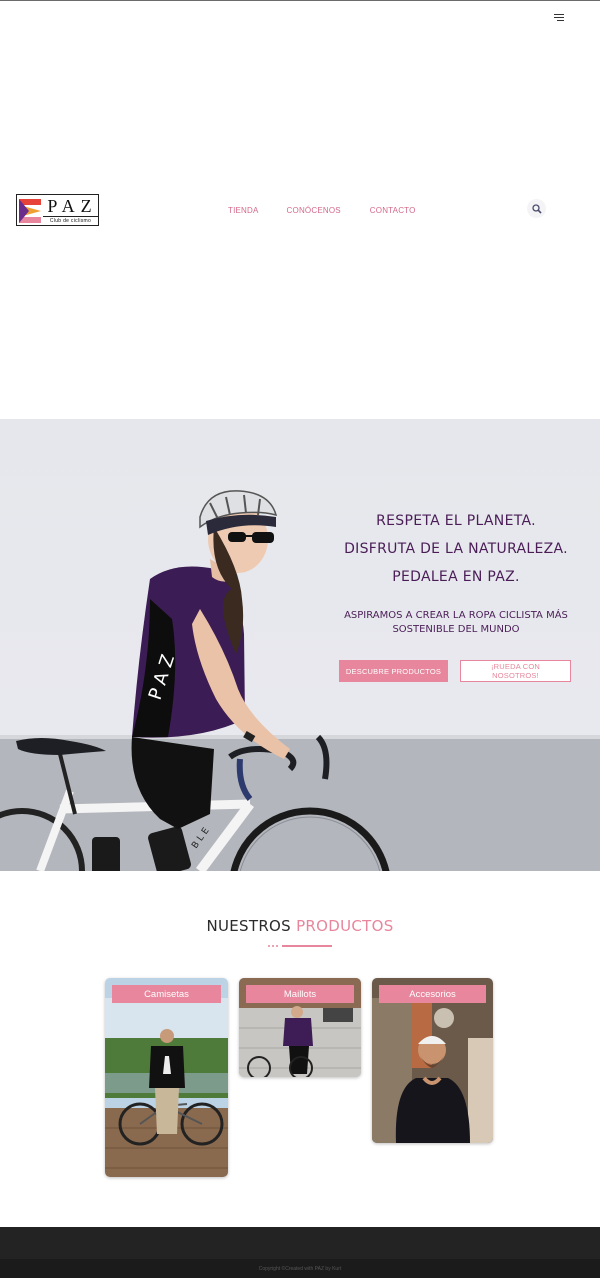 This screenshot has height=1278, width=600. Describe the element at coordinates (300, 1268) in the screenshot. I see `footer-copyright: Copyright ©Created with PAZ by Kurt` at that location.